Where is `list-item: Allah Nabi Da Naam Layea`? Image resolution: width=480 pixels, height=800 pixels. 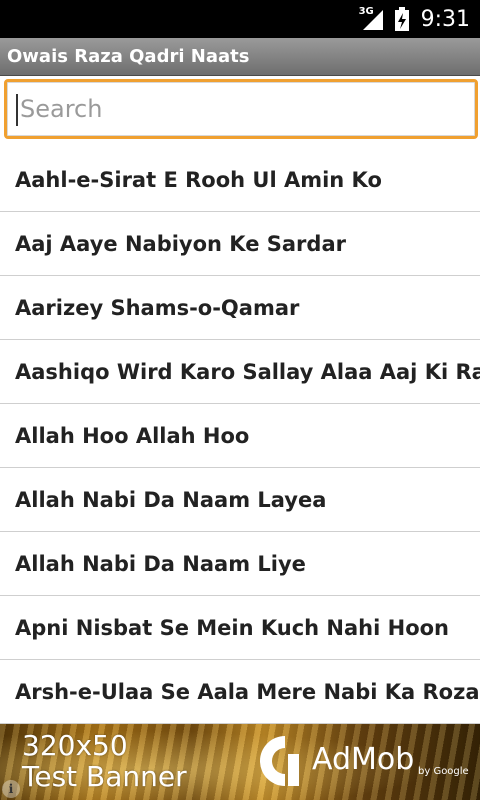 list-item: Allah Nabi Da Naam Layea is located at coordinates (240, 500).